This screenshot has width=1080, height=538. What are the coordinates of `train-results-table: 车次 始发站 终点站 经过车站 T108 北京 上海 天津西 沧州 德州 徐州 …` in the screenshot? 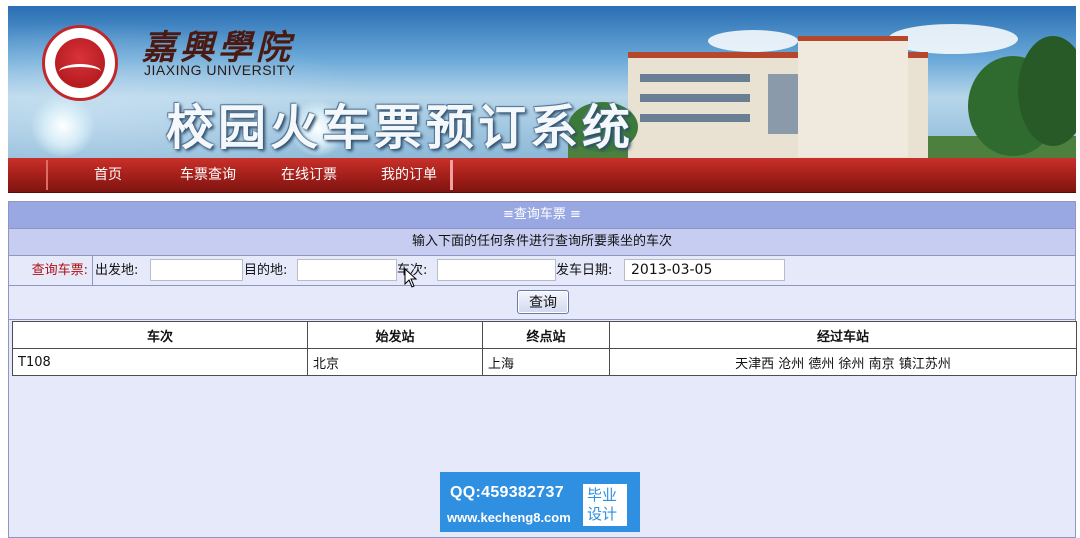 It's located at (544, 348).